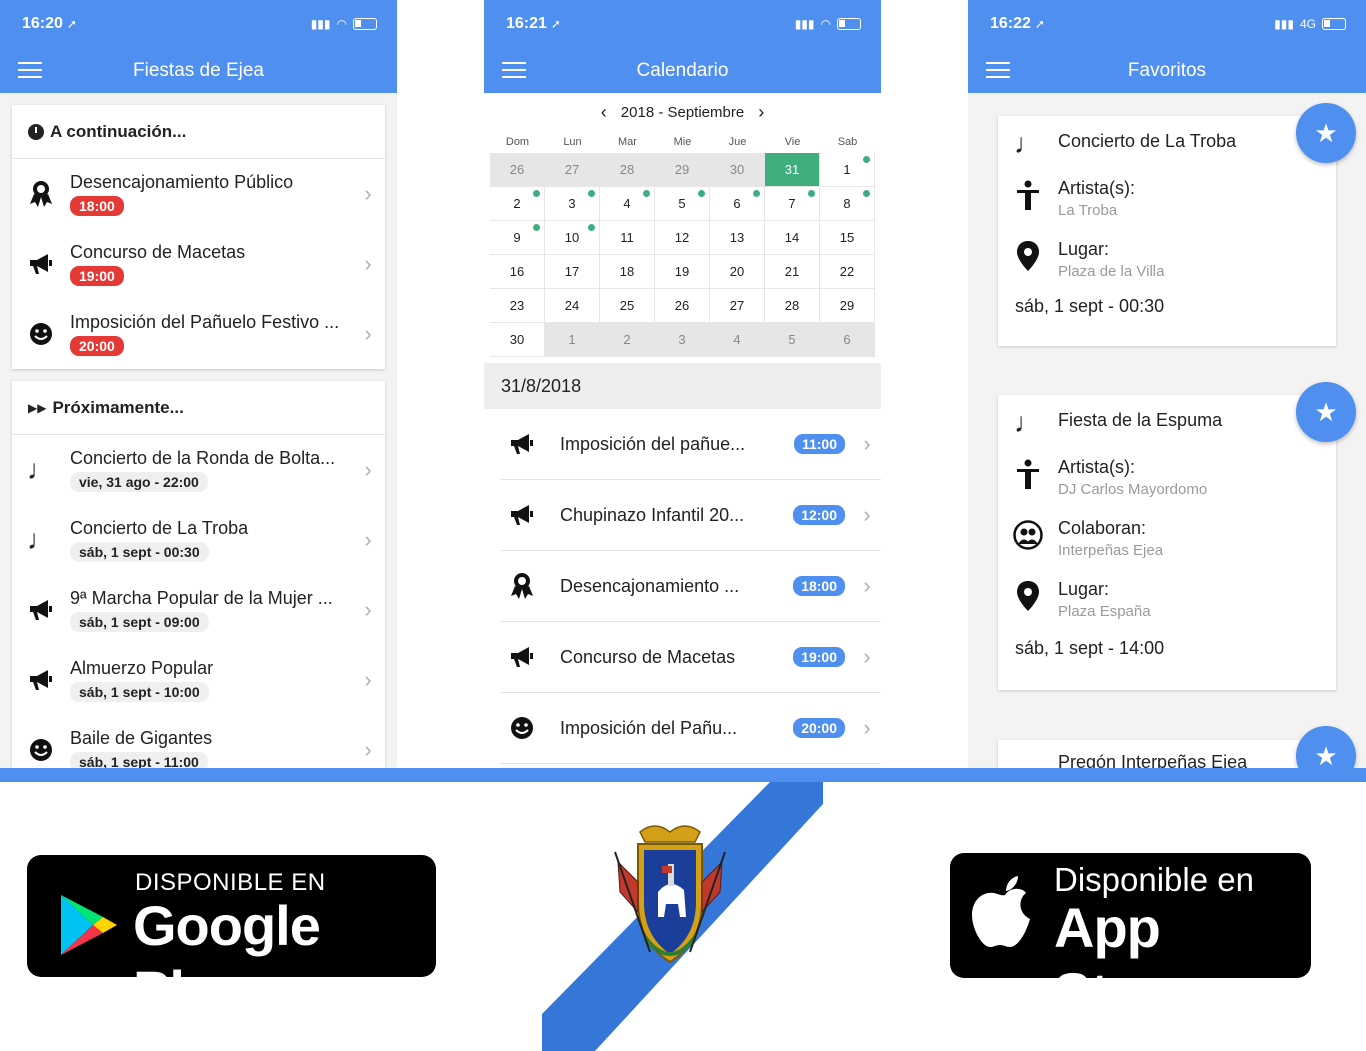 This screenshot has width=1366, height=1051. I want to click on calendar-day: 19, so click(682, 272).